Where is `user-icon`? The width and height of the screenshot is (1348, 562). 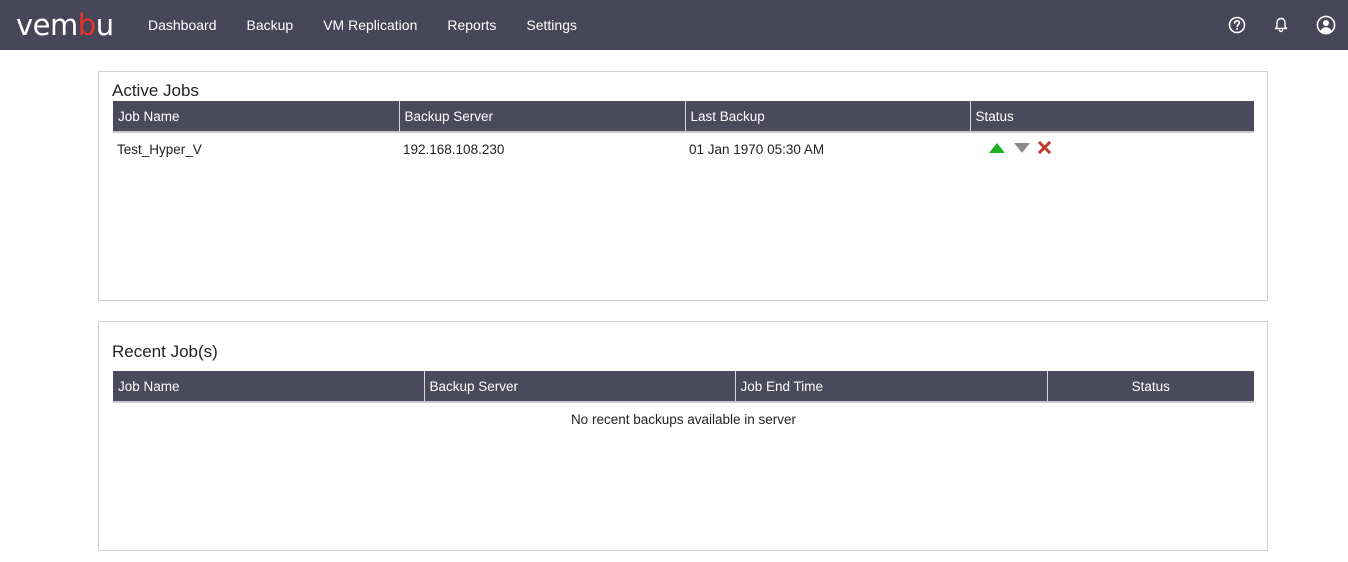
user-icon is located at coordinates (1326, 25).